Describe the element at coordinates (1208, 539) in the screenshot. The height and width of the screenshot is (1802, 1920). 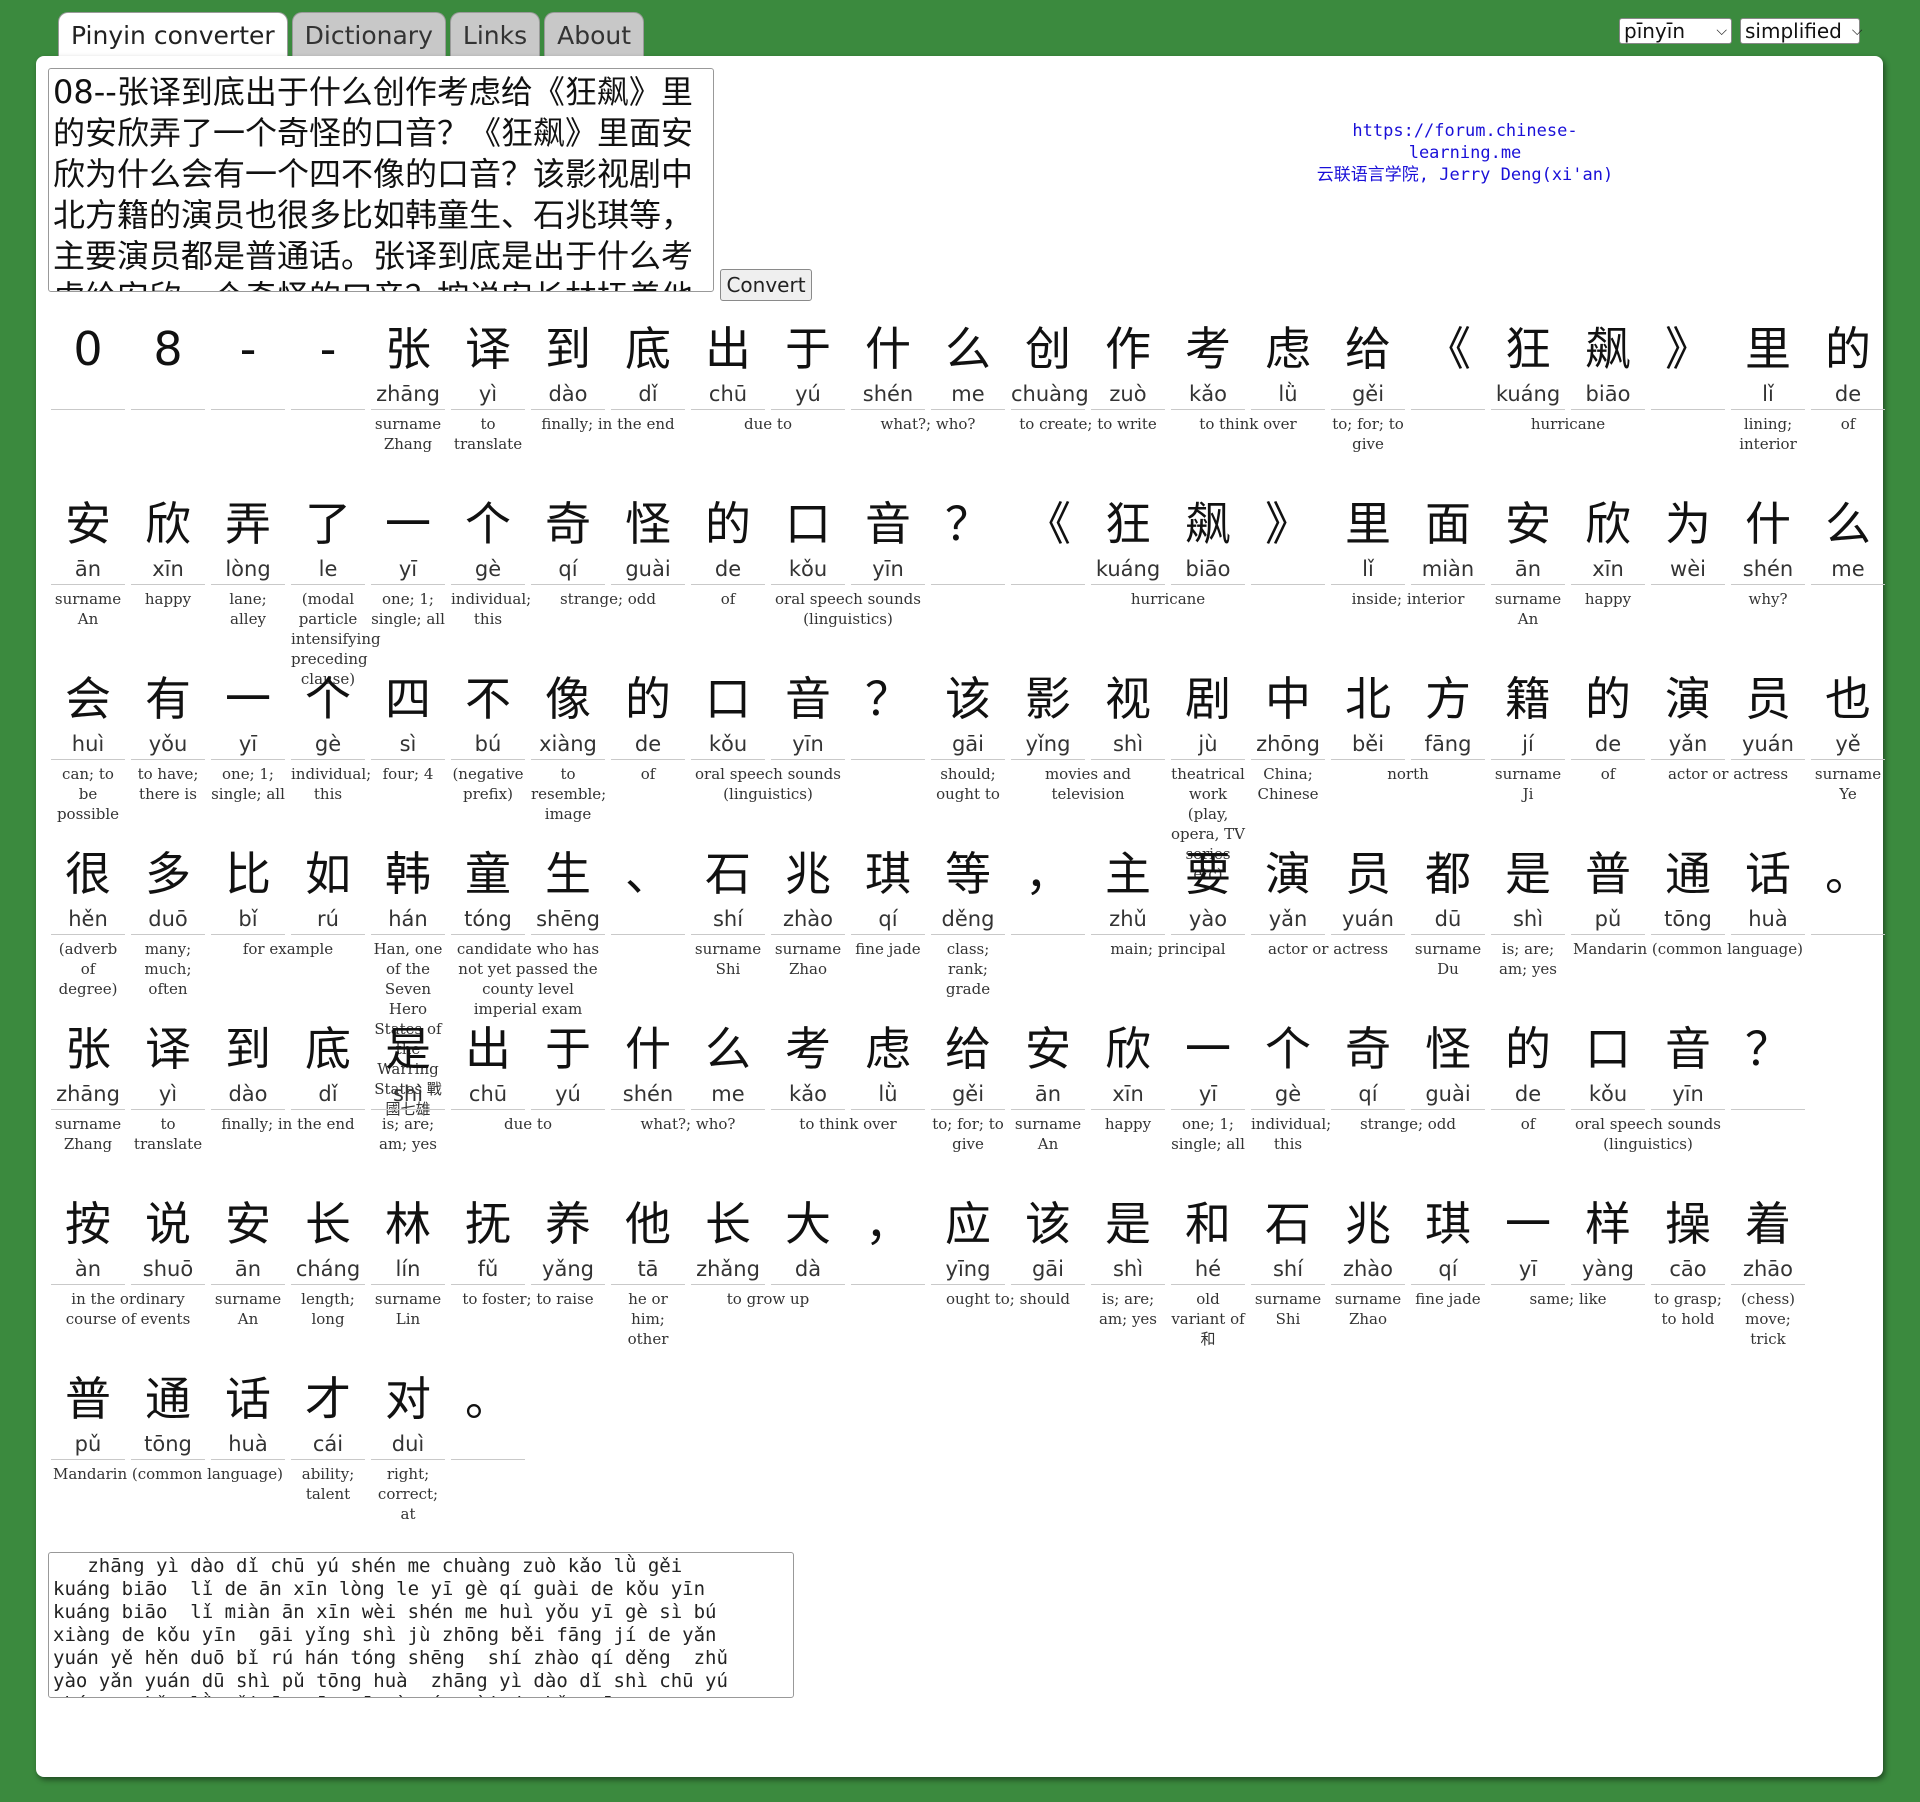
I see `char-cell: 飙 biāo` at that location.